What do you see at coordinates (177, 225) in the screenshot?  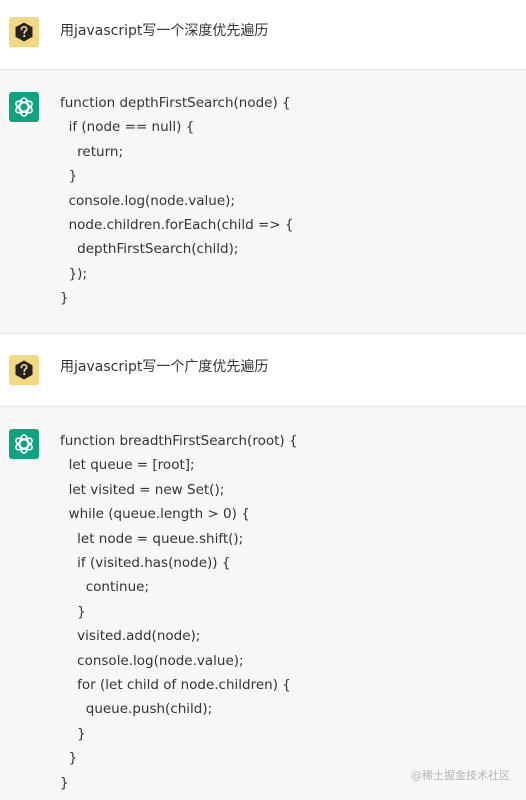 I see `code-line: node.children.forEach(child => {` at bounding box center [177, 225].